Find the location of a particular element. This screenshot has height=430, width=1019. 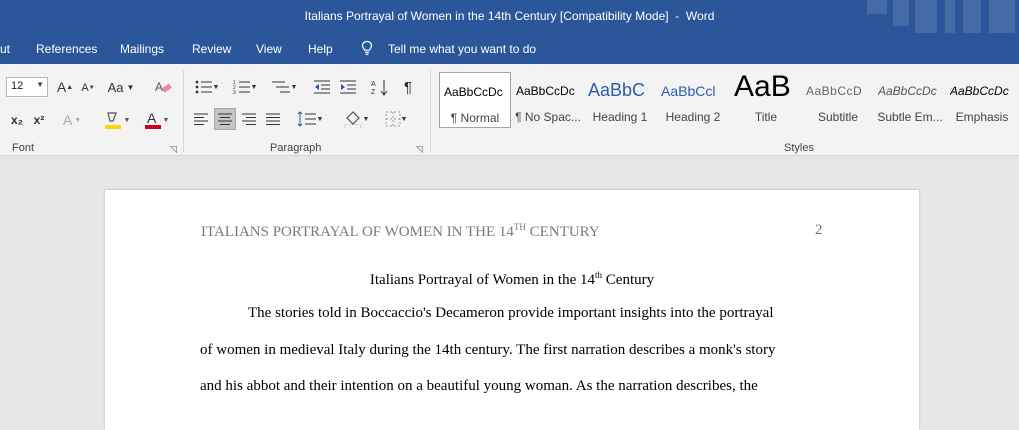

superscript-button: x² is located at coordinates (39, 120).